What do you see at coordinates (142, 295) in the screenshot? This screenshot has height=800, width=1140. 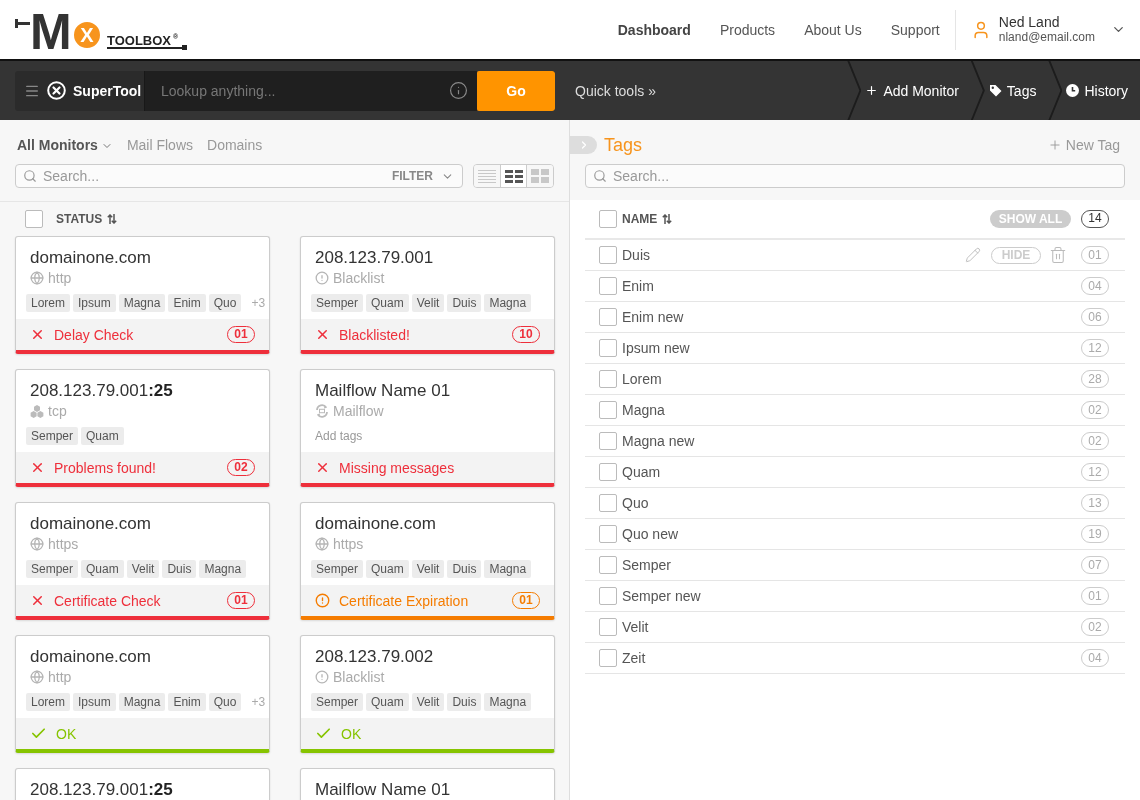 I see `monitor-card: domainone.com http Lorem Ipsum Magna Enim Quo +3 Delay Check 01` at bounding box center [142, 295].